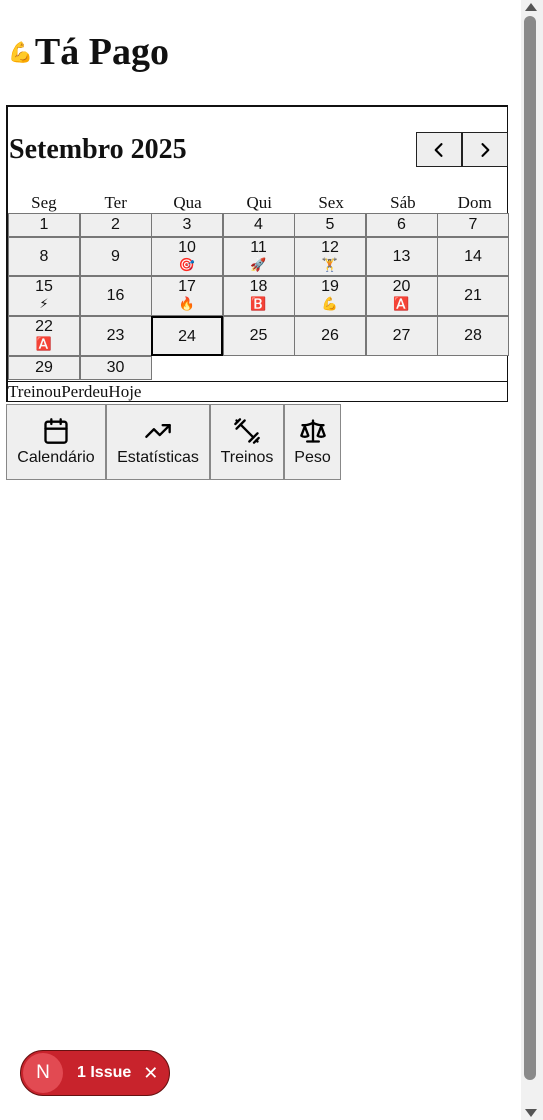  I want to click on calendar-day: 4, so click(258, 225).